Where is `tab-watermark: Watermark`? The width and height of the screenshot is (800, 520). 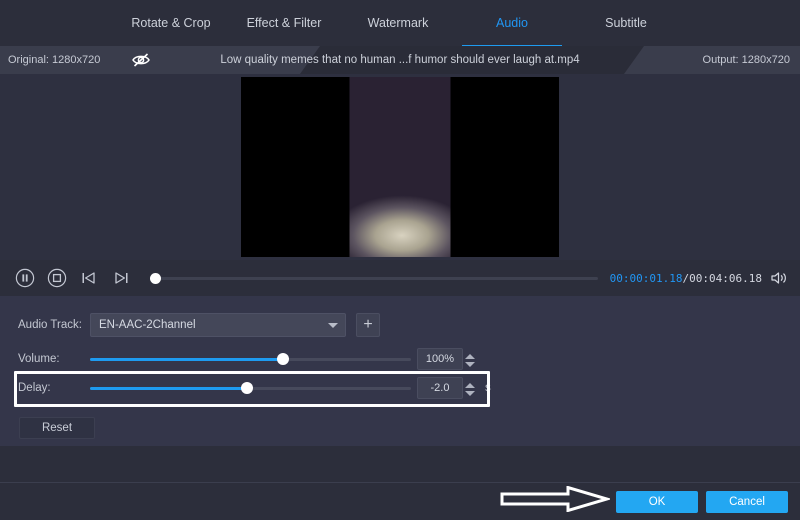 tab-watermark: Watermark is located at coordinates (398, 30).